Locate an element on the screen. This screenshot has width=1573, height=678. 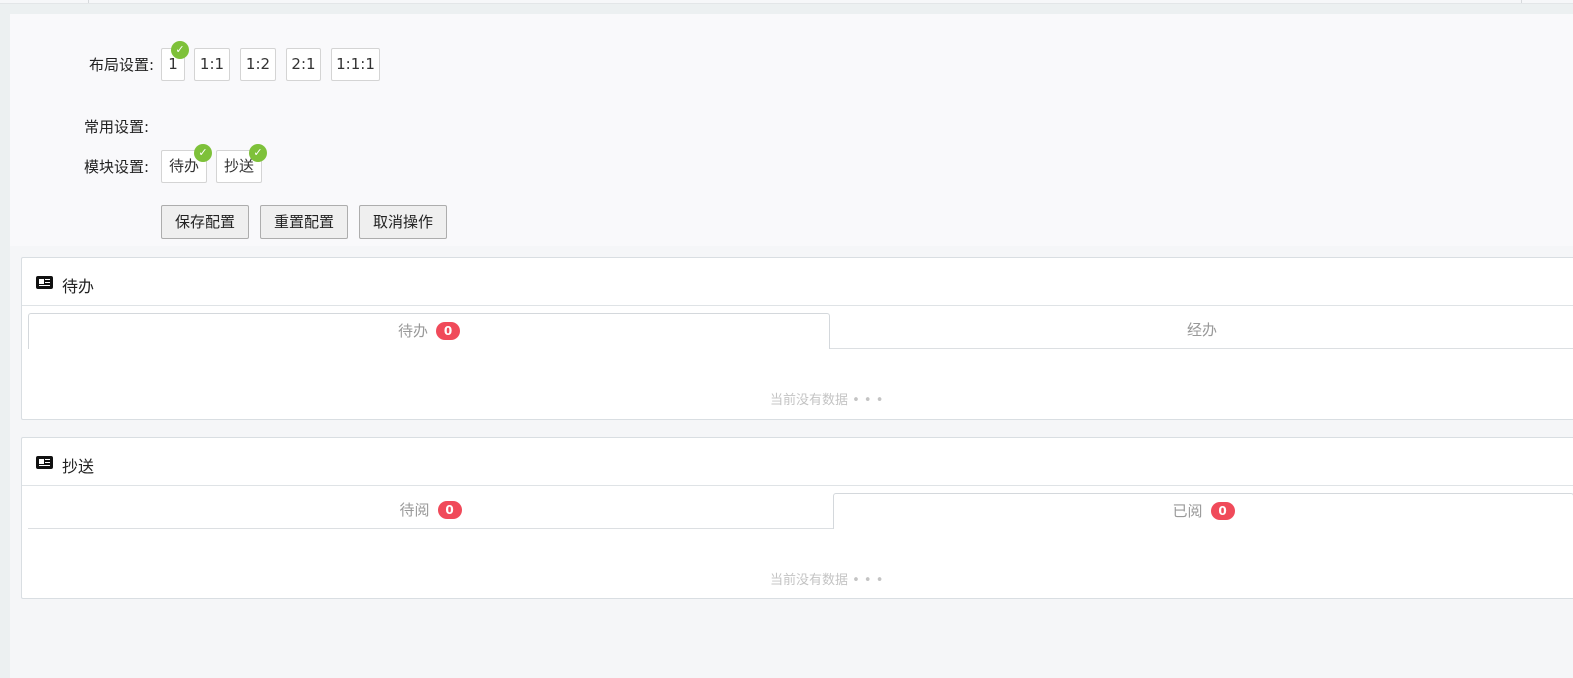
tab-to-read: 待阅 0 is located at coordinates (430, 511).